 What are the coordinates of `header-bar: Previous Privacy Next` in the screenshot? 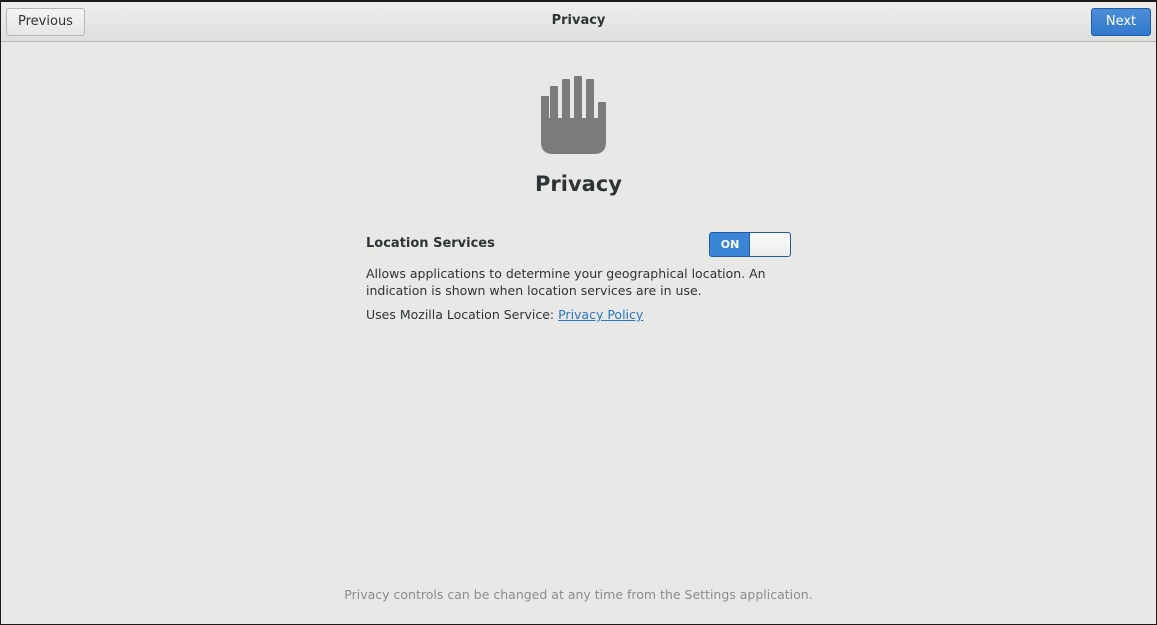 It's located at (578, 22).